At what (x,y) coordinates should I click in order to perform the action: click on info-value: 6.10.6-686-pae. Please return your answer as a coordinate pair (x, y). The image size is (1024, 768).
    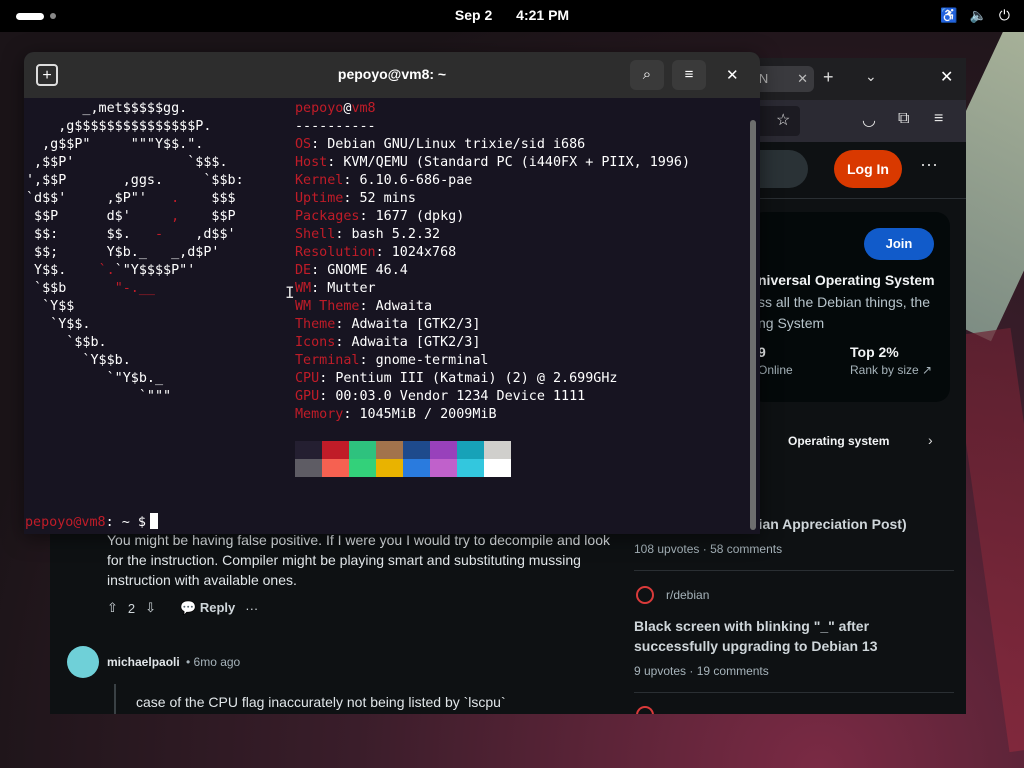
    Looking at the image, I should click on (416, 180).